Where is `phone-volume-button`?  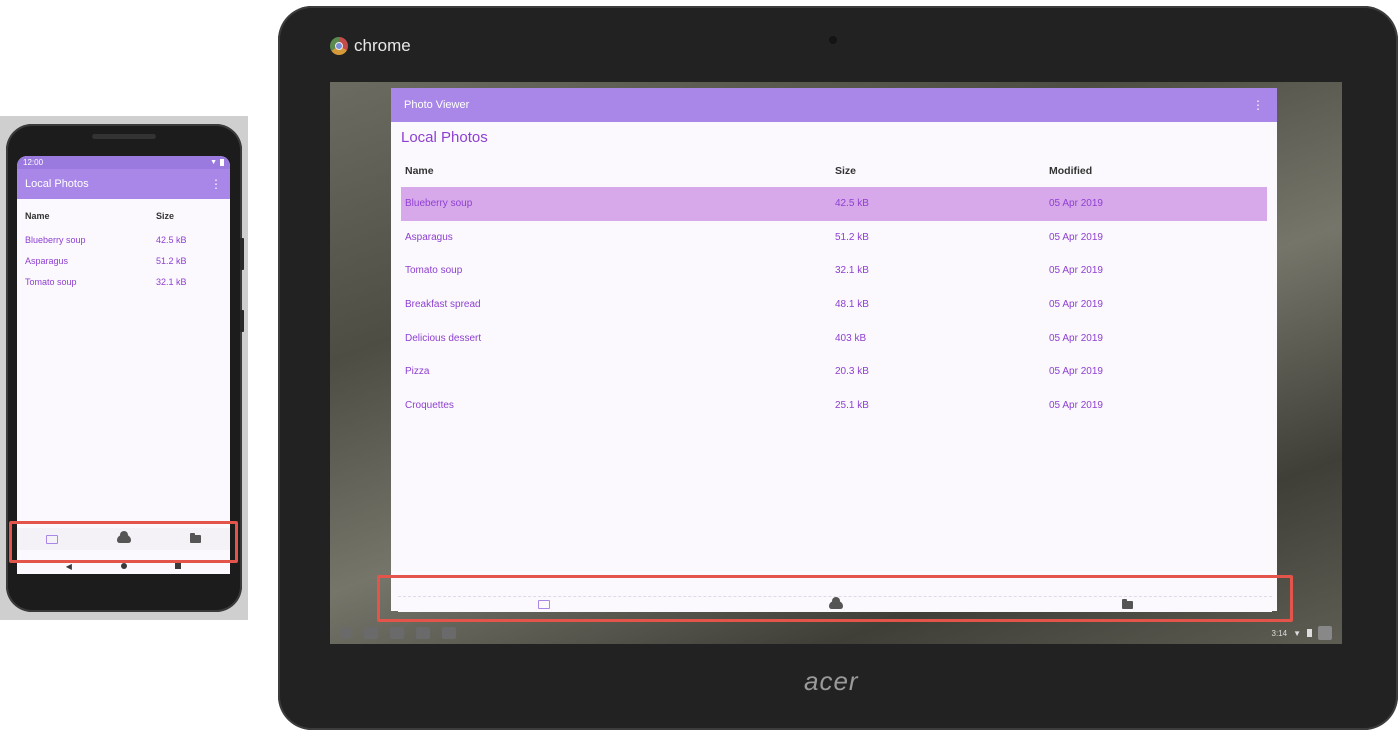
phone-volume-button is located at coordinates (242, 254).